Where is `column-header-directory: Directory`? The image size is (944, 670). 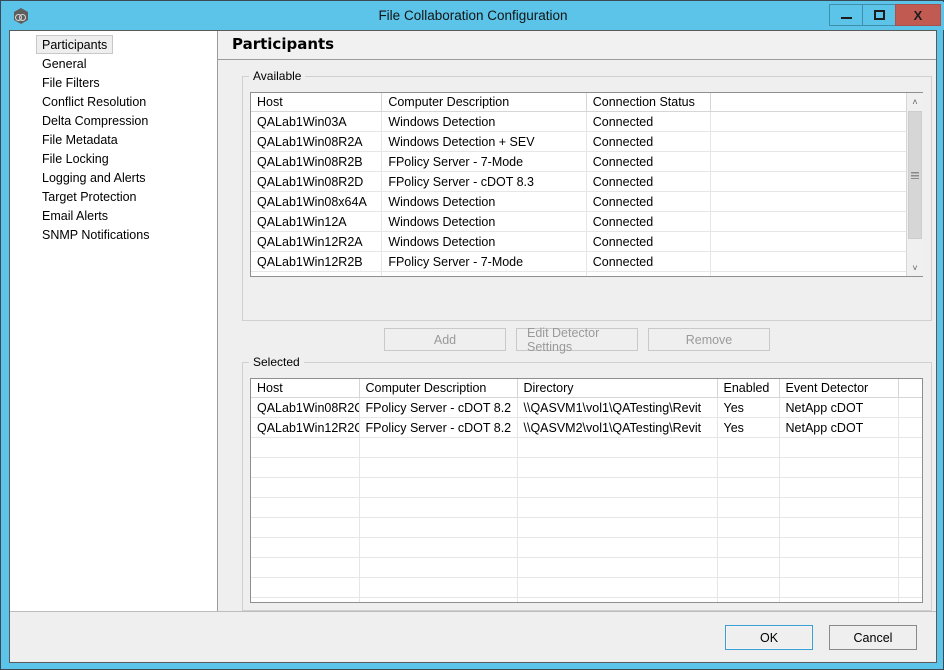 column-header-directory: Directory is located at coordinates (617, 388).